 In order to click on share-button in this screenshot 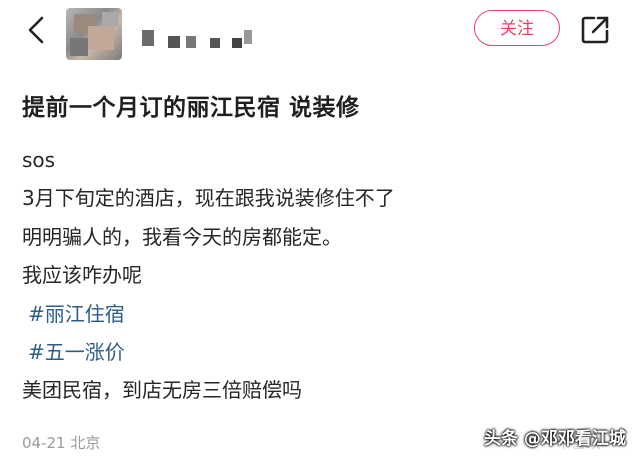, I will do `click(595, 30)`.